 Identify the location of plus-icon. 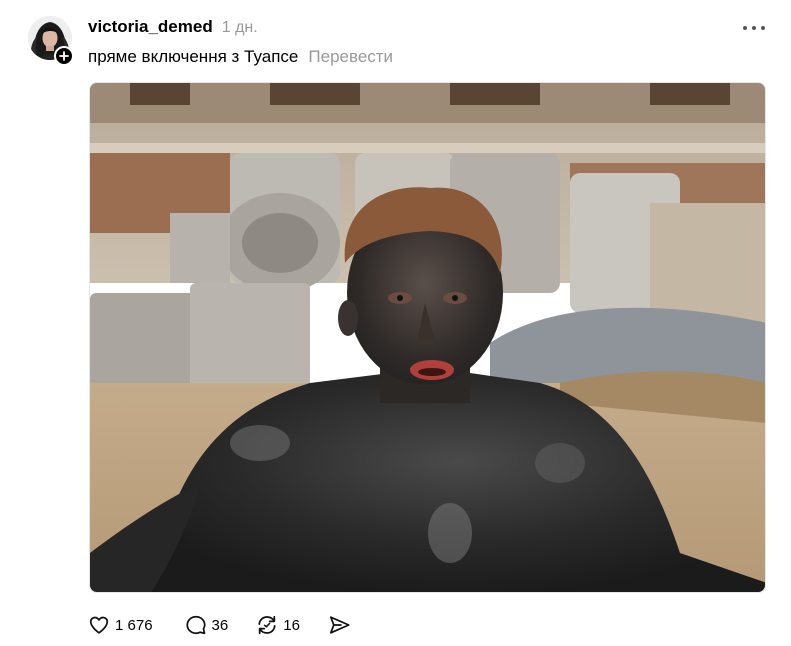
(64, 56).